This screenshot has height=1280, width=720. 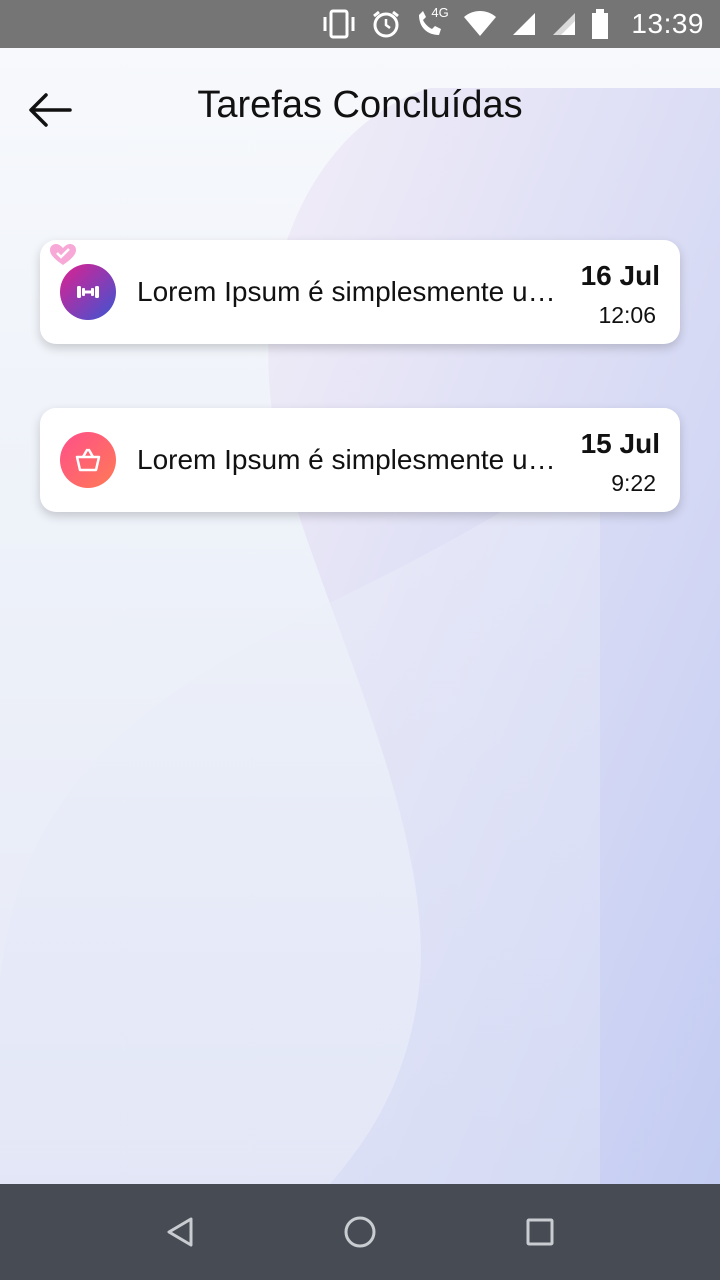 What do you see at coordinates (432, 22) in the screenshot?
I see `volte-call-icon: 4G` at bounding box center [432, 22].